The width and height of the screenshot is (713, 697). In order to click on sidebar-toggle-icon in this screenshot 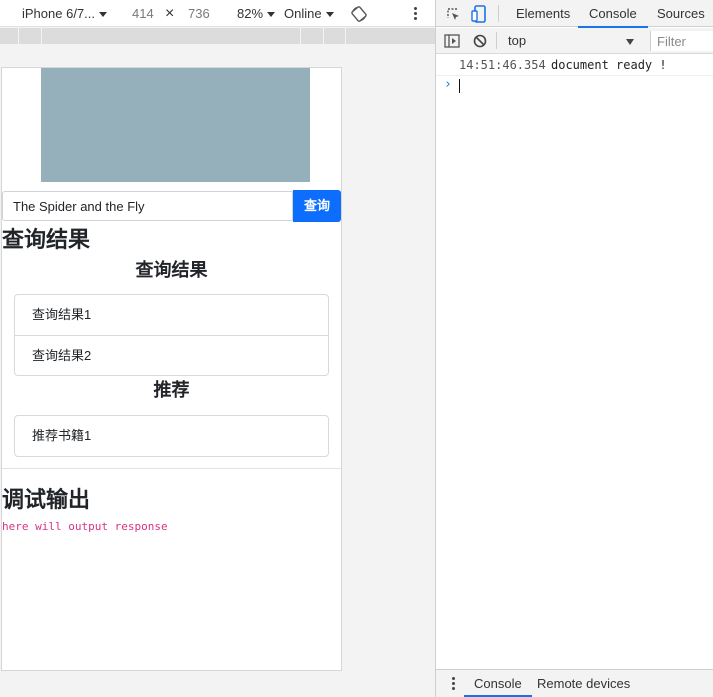, I will do `click(452, 41)`.